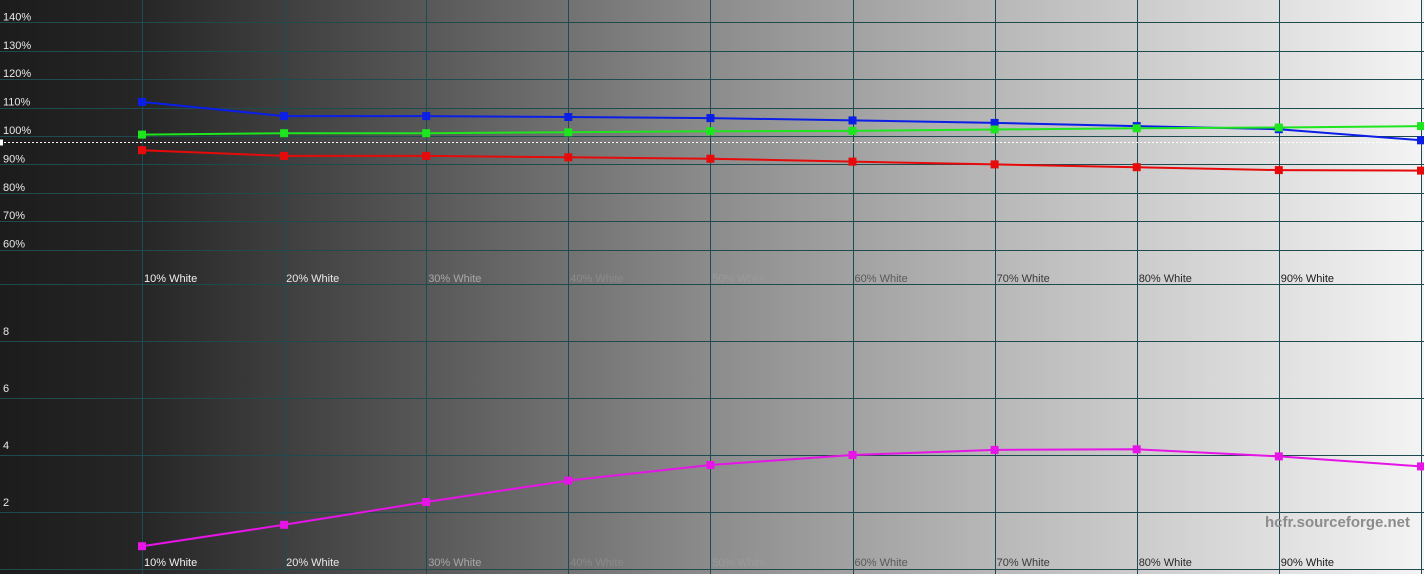  Describe the element at coordinates (17, 46) in the screenshot. I see `y-tick-label: 130%` at that location.